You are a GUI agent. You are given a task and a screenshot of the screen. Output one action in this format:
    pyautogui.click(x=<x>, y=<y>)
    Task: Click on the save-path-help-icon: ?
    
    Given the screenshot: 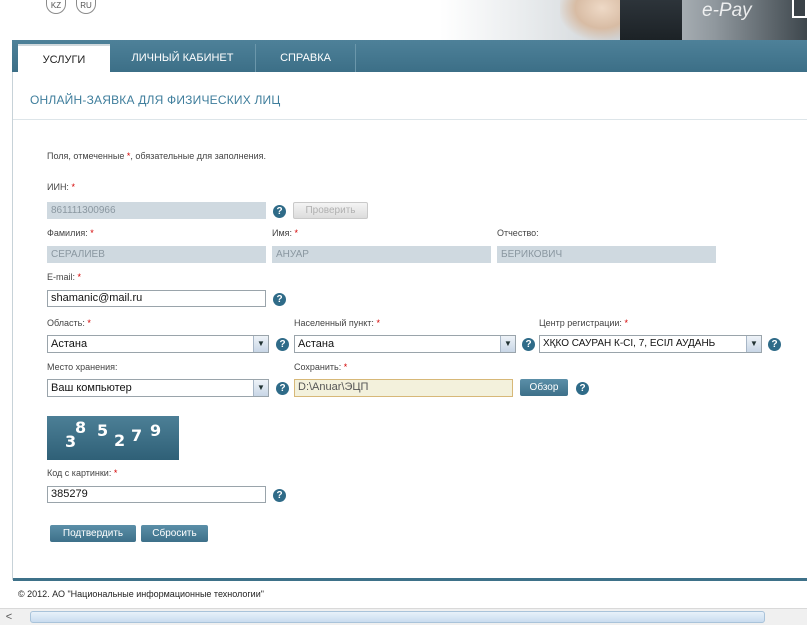 What is the action you would take?
    pyautogui.click(x=582, y=388)
    